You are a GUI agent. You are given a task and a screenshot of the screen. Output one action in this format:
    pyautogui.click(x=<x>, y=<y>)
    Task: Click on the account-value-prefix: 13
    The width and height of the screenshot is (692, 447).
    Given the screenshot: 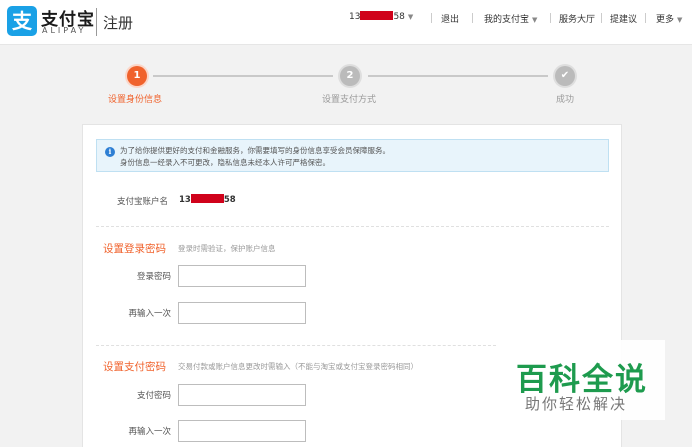 What is the action you would take?
    pyautogui.click(x=185, y=200)
    